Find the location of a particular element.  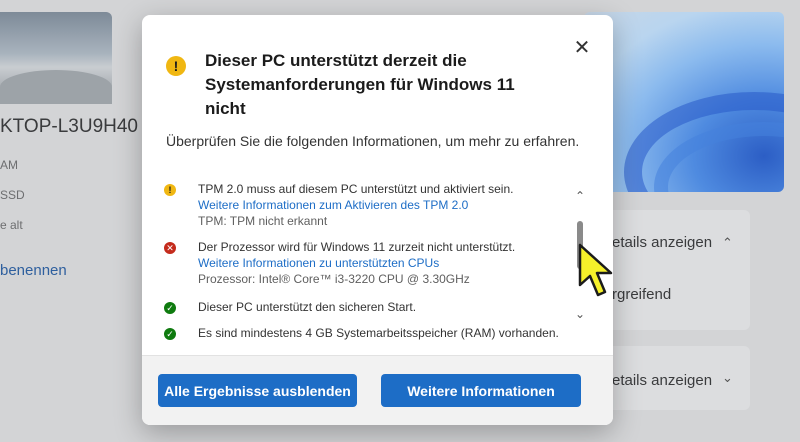

spec-ssd: SSD is located at coordinates (12, 195).